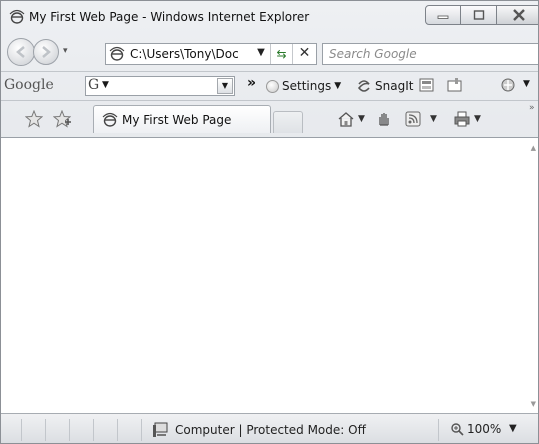 The image size is (539, 444). I want to click on tab-bar: My First Web Page ▼ ▼ ▼ », so click(269, 118).